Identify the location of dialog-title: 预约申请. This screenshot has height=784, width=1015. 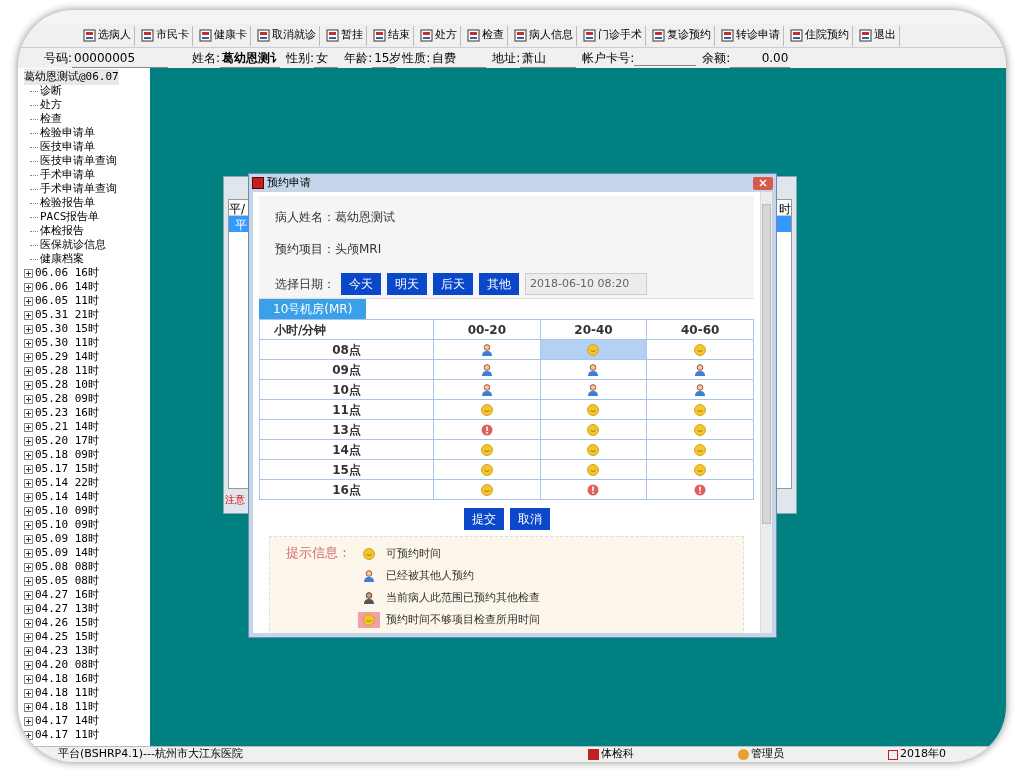
(289, 182).